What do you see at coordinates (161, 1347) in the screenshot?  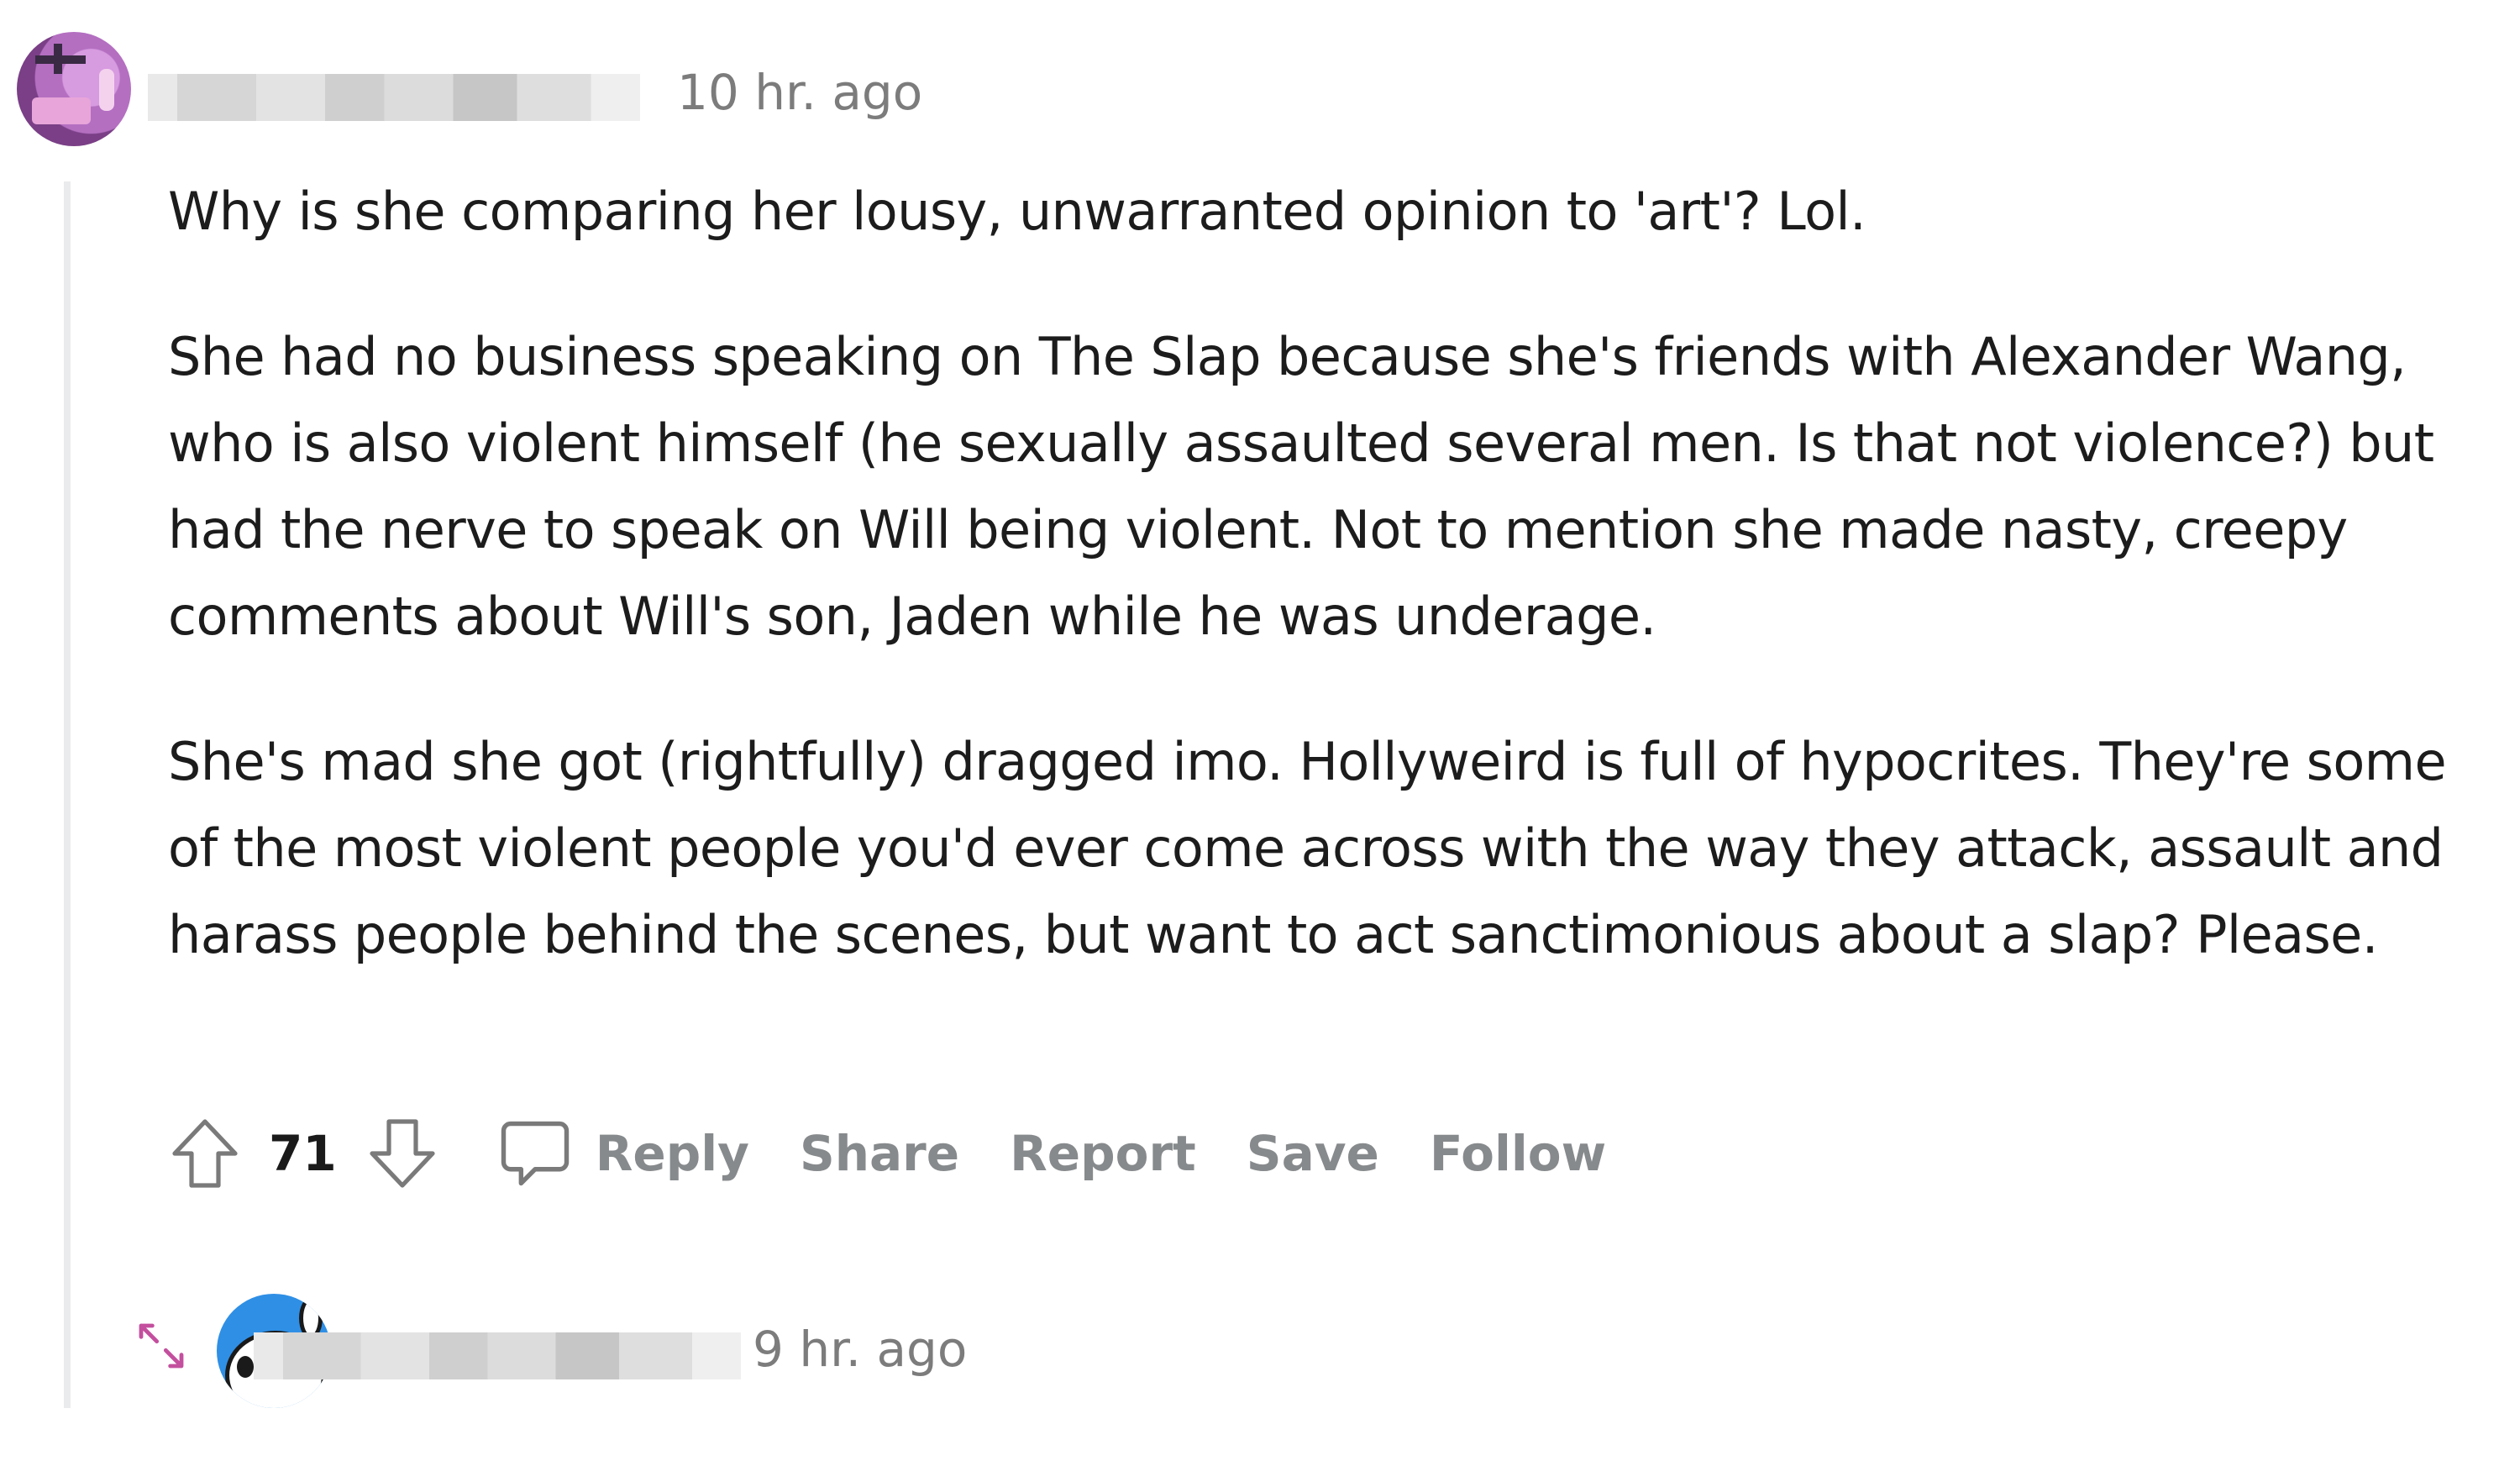 I see `expand-icon` at bounding box center [161, 1347].